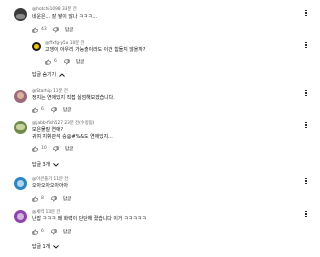 Image resolution: width=320 pixels, height=257 pixels. I want to click on comment-time: 23분 전(수정됨), so click(79, 123).